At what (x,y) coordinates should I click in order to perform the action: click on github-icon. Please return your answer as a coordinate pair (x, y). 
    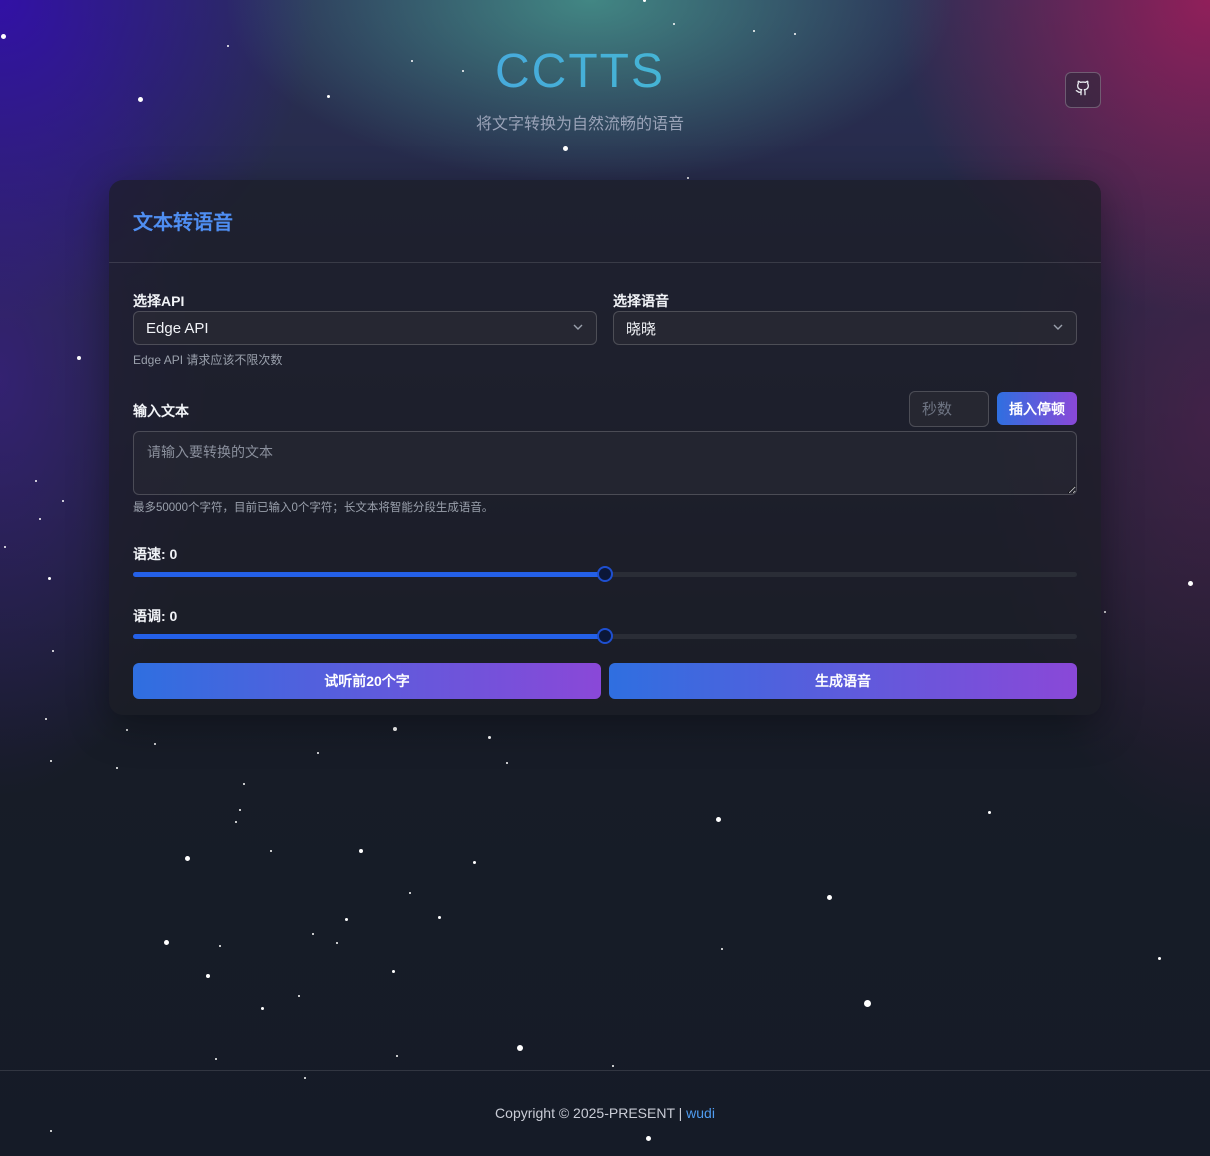
    Looking at the image, I should click on (1083, 90).